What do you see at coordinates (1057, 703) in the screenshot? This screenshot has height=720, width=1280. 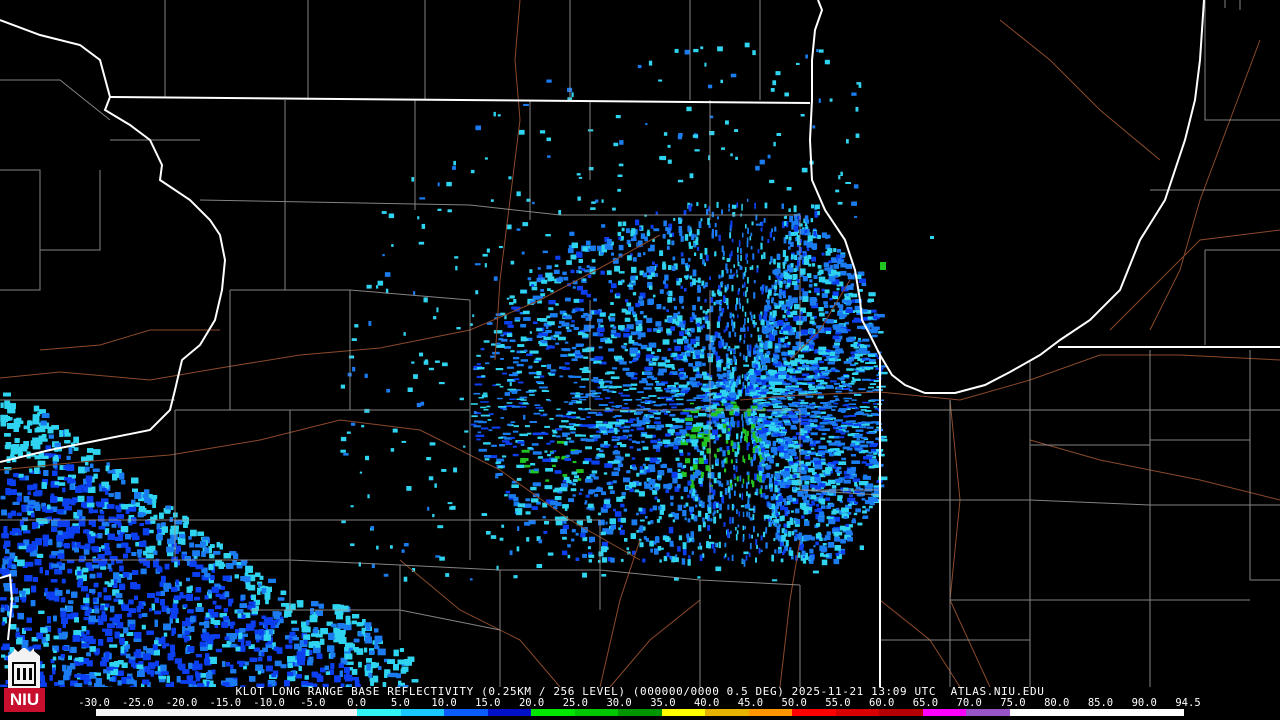 I see `colorbar-label: 80.0` at bounding box center [1057, 703].